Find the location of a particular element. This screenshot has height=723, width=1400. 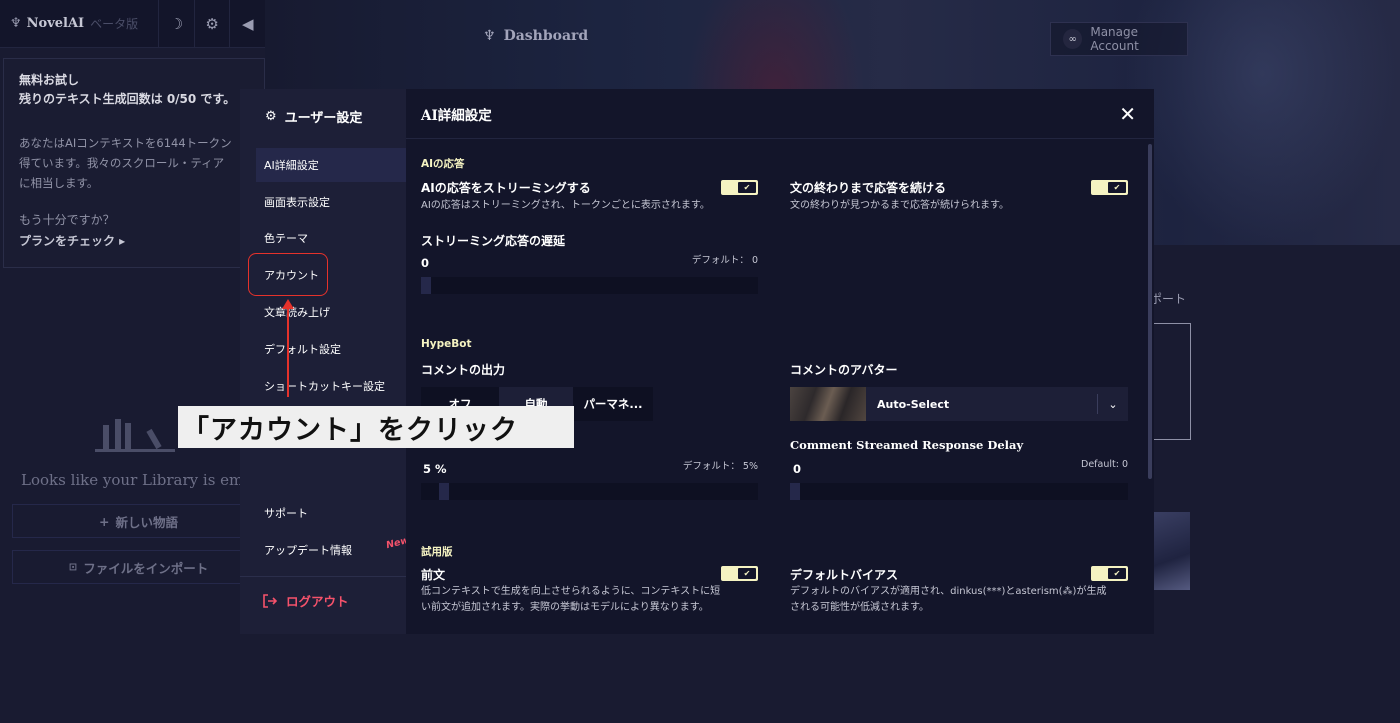

comment-freq-value: 5 % is located at coordinates (435, 469).